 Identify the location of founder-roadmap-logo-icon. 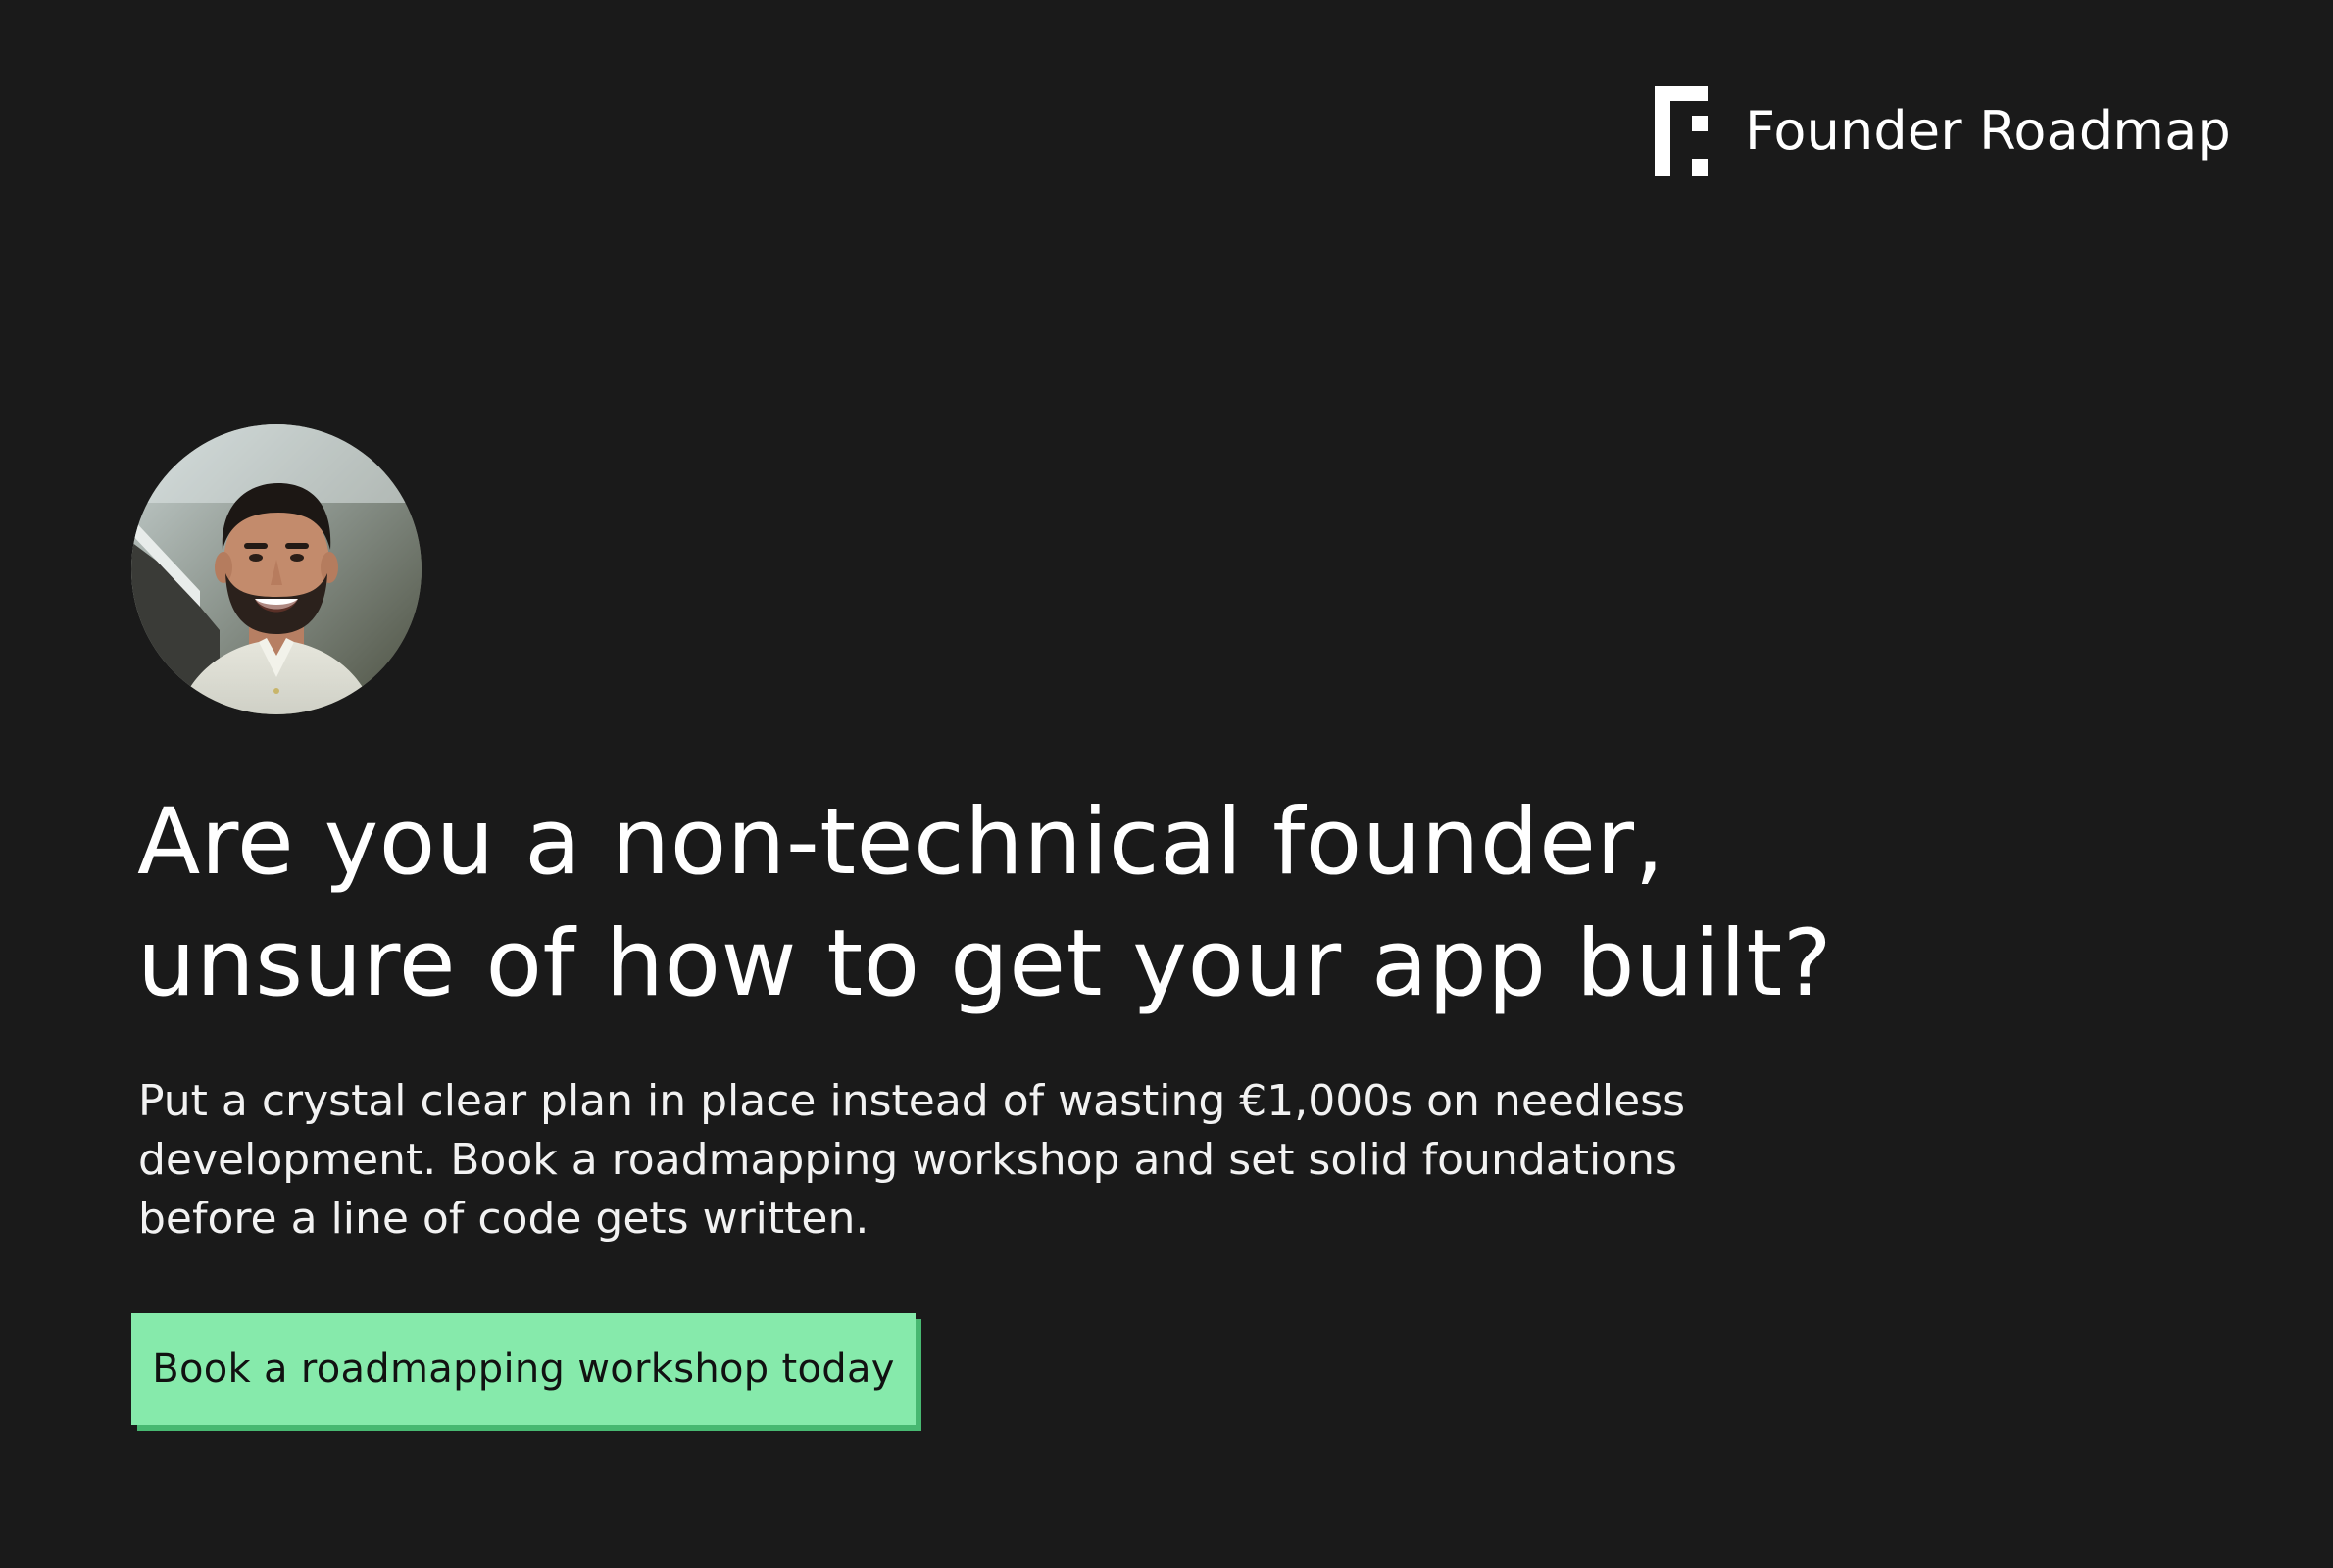
(1681, 131).